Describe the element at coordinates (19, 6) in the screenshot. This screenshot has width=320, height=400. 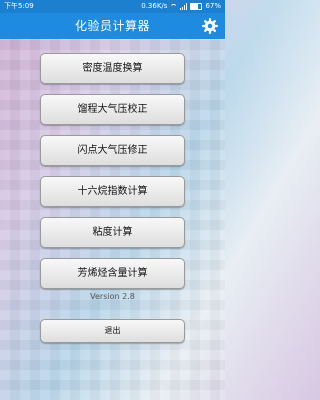
I see `status-time: 下午5:09` at that location.